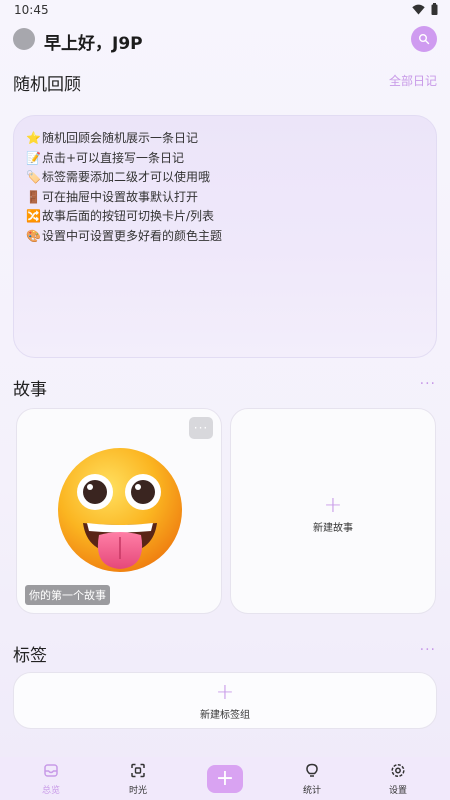 The image size is (450, 800). Describe the element at coordinates (398, 770) in the screenshot. I see `gear-icon` at that location.